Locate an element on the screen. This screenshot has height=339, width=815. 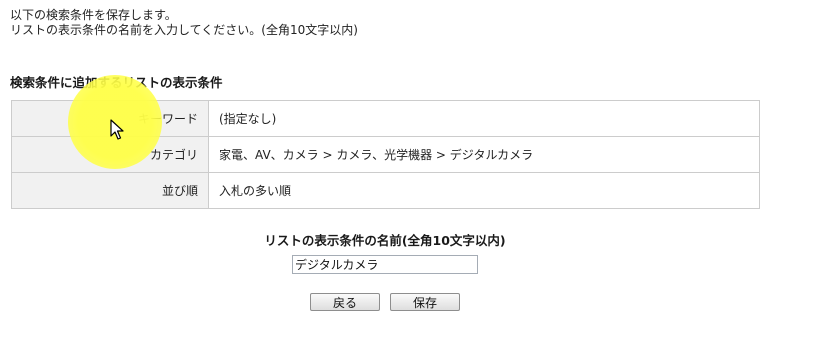
list-name-title: リストの表示条件の名前(全角10文字以内) is located at coordinates (385, 240).